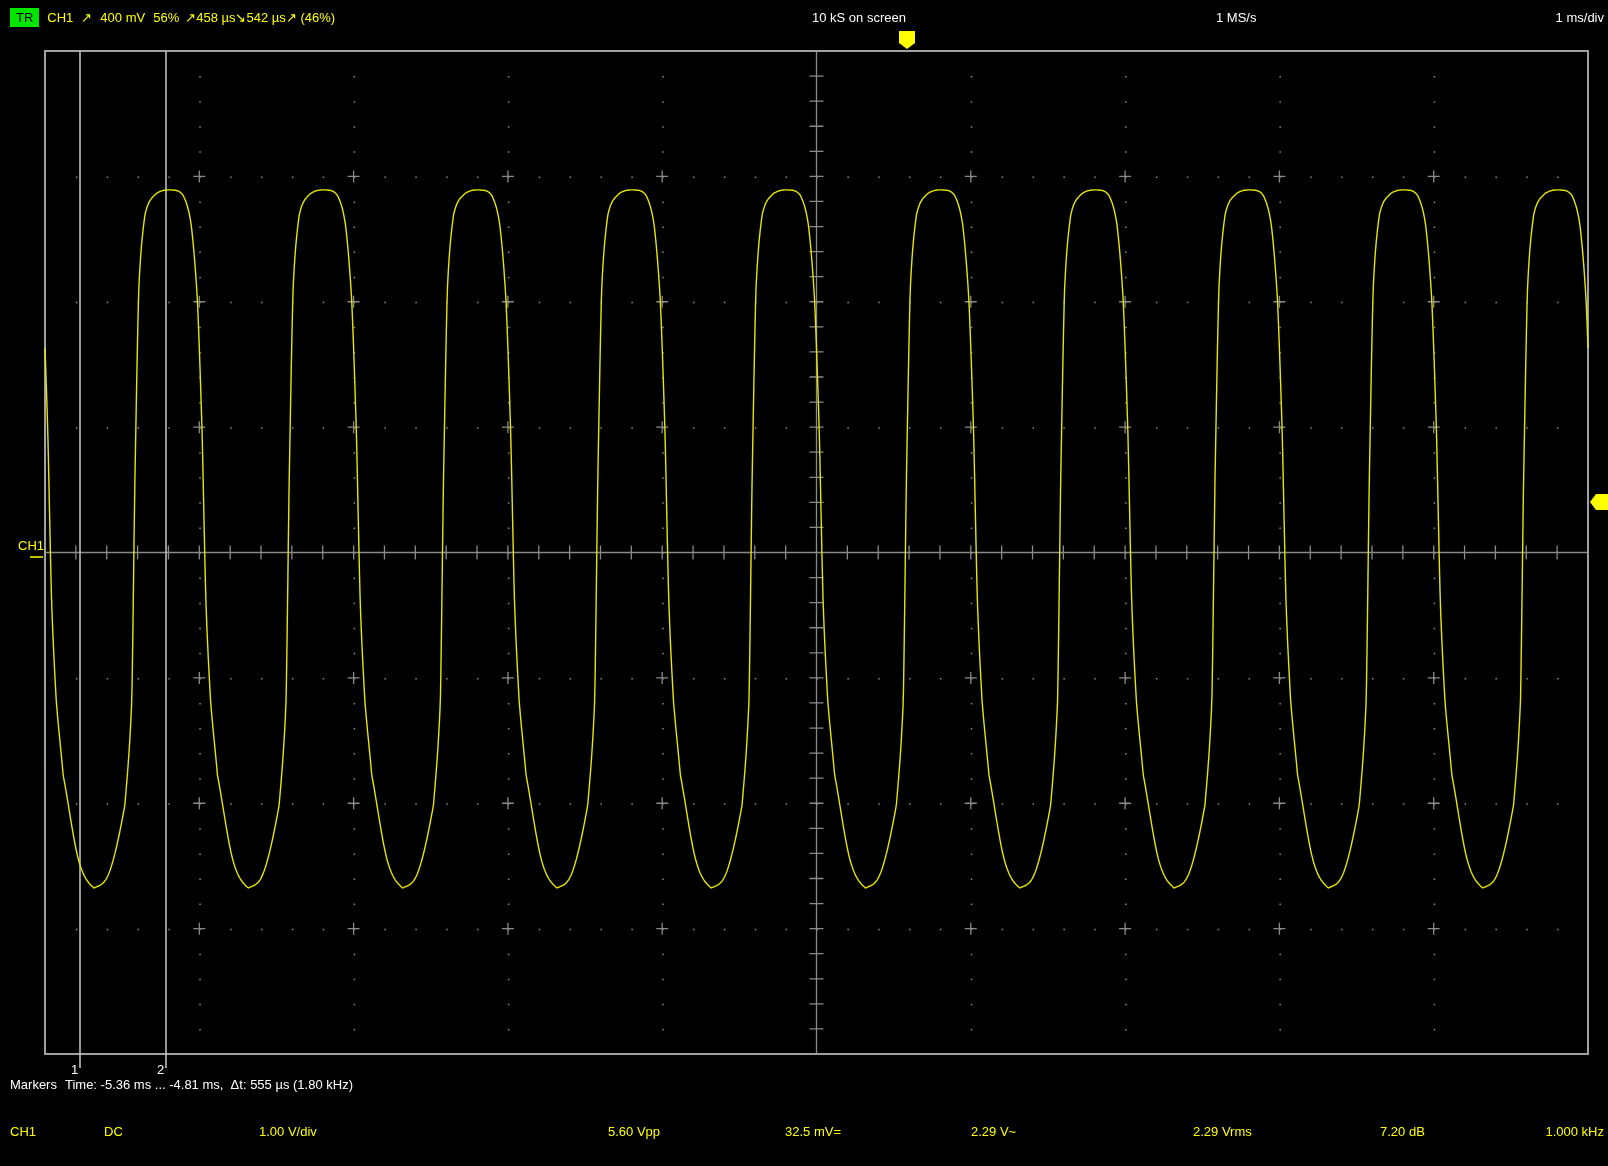  I want to click on channel-readout: 2.29 Vrms, so click(1223, 1132).